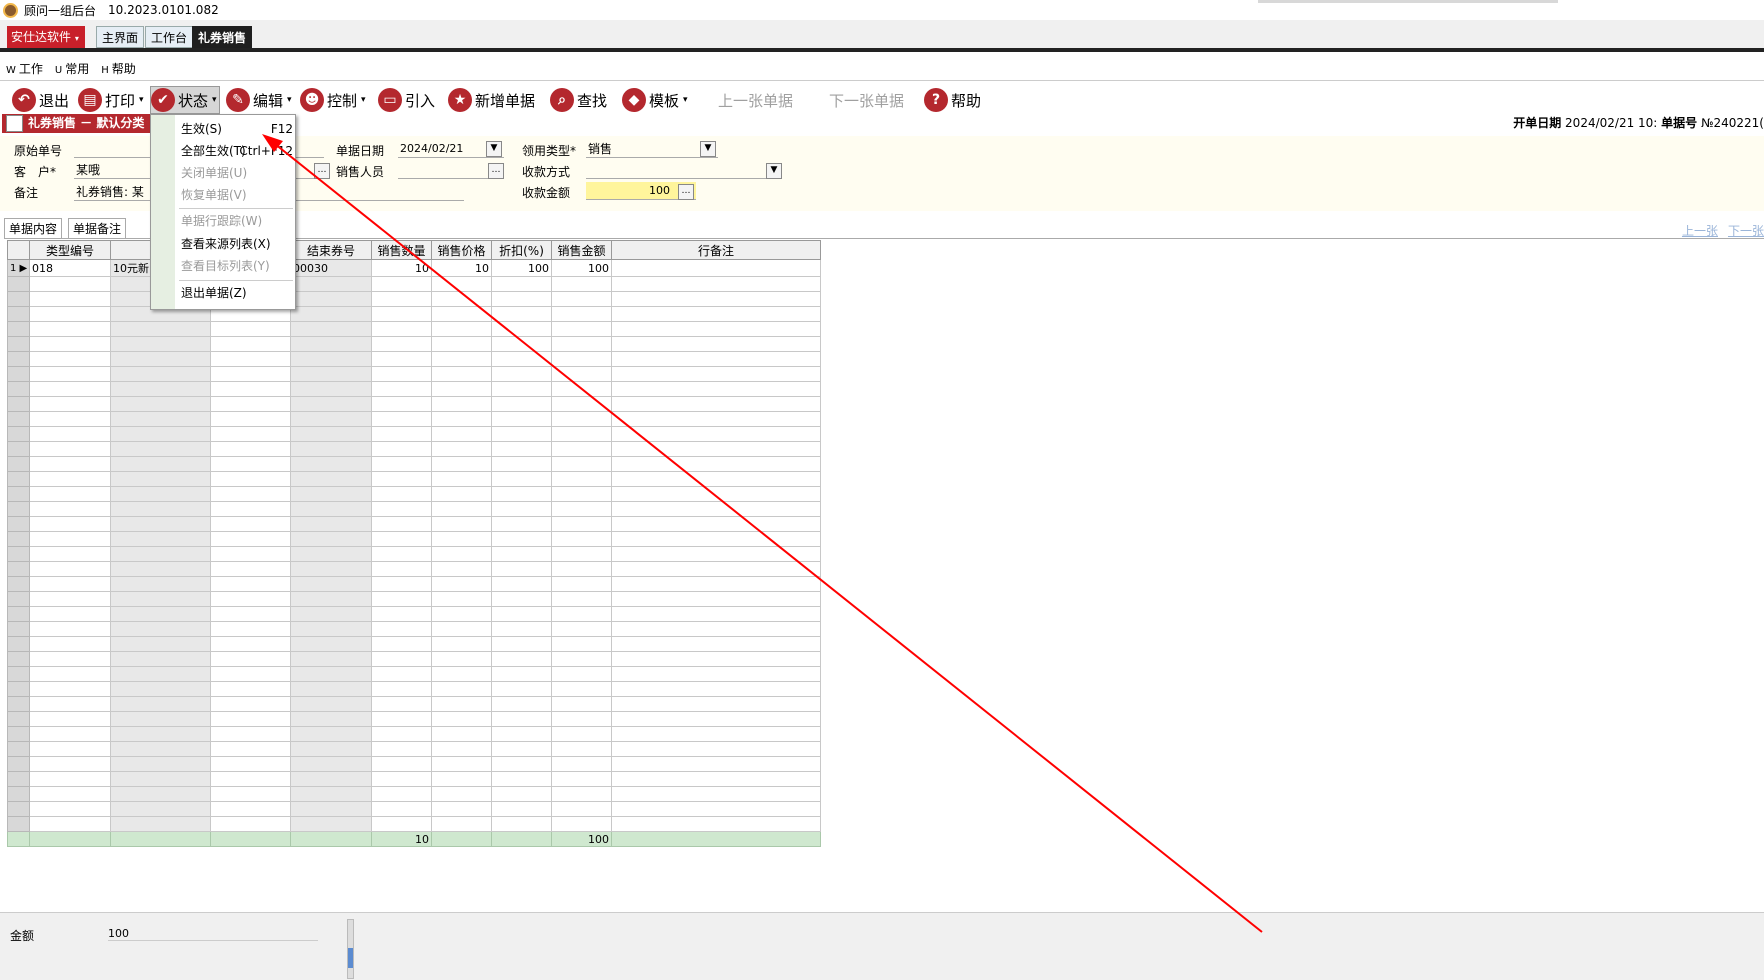  What do you see at coordinates (24, 68) in the screenshot?
I see `menu-work: W 工作` at bounding box center [24, 68].